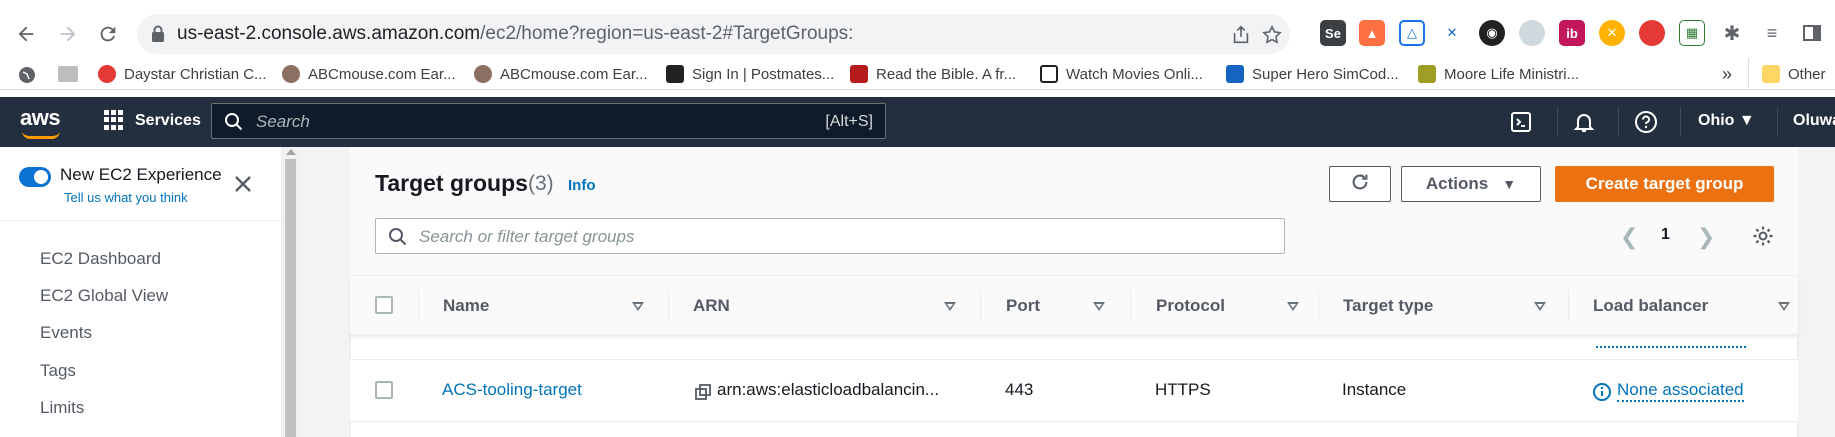 This screenshot has width=1835, height=437. I want to click on elephant-extension-icon, so click(1532, 33).